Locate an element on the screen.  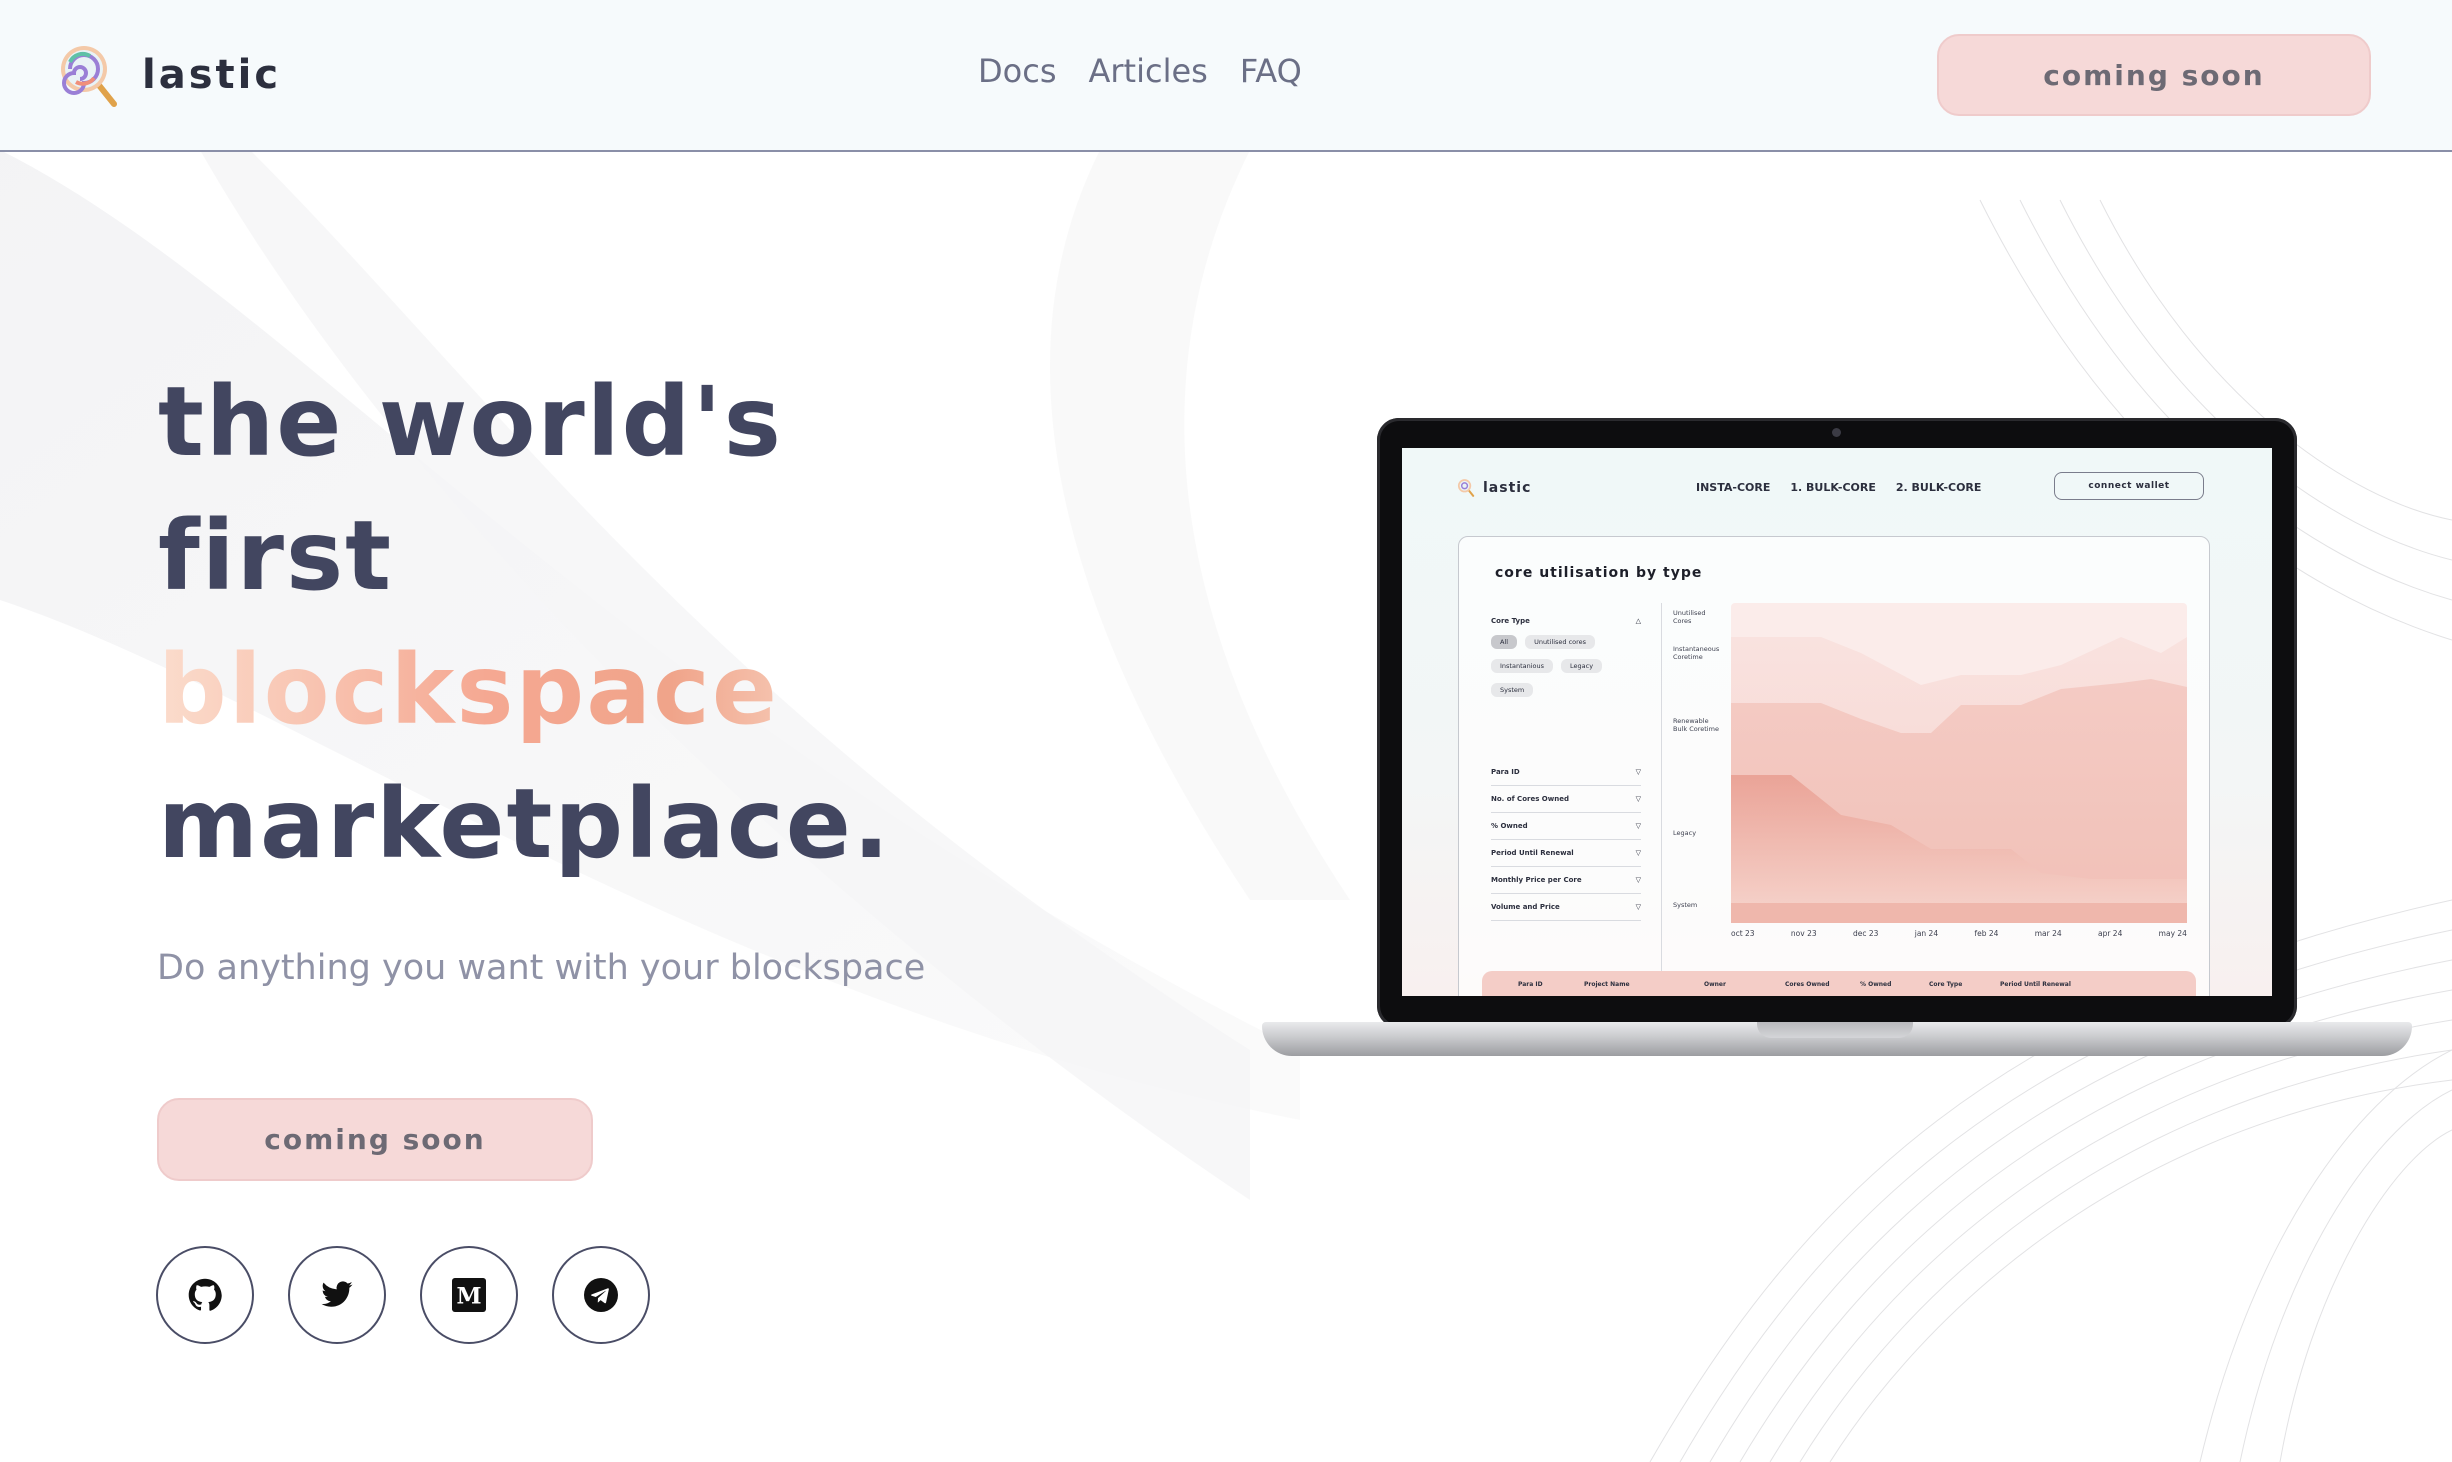
hero-coming-soon-button: coming soon is located at coordinates (375, 1139).